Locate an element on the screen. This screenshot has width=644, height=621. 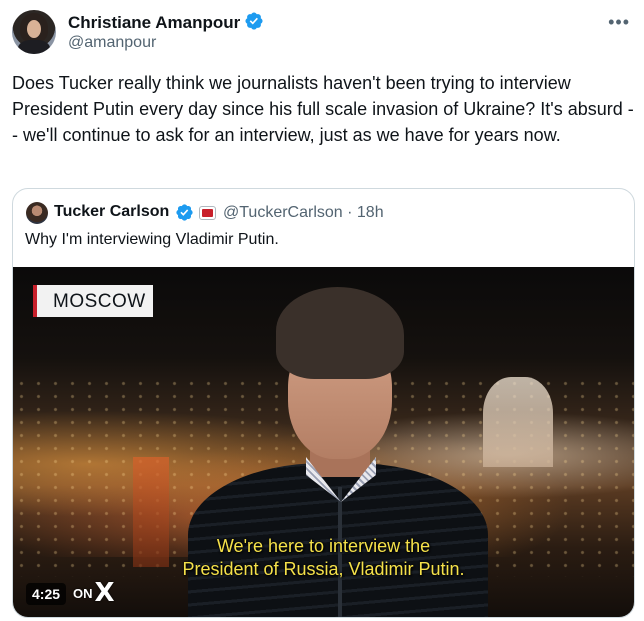
author-avatar is located at coordinates (34, 32).